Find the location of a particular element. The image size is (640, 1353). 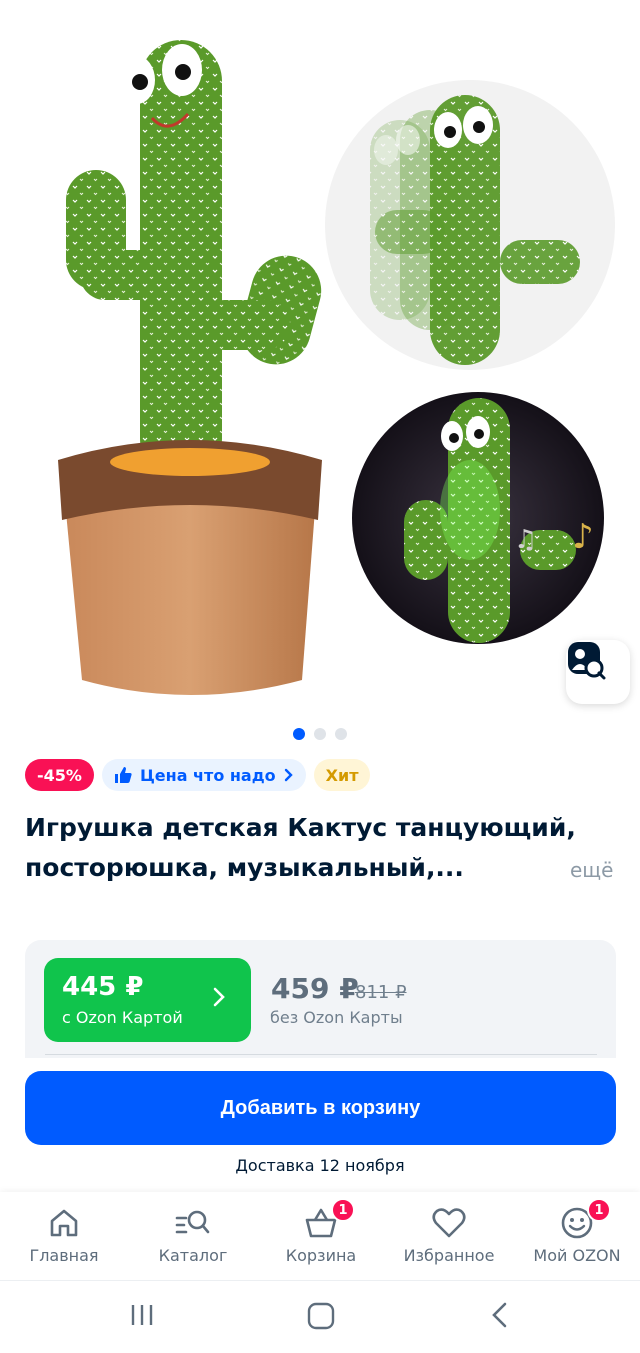

regular-price: 459 ₽ is located at coordinates (315, 988).